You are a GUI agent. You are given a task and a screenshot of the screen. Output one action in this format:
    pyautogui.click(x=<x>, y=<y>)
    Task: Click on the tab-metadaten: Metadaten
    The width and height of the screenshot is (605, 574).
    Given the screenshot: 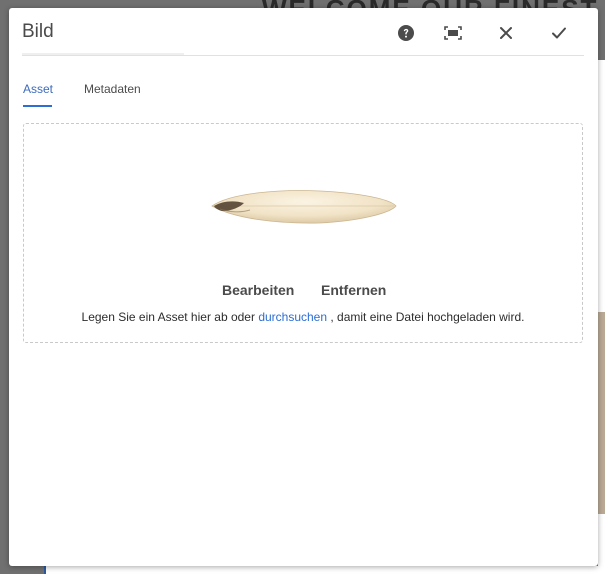 What is the action you would take?
    pyautogui.click(x=112, y=89)
    